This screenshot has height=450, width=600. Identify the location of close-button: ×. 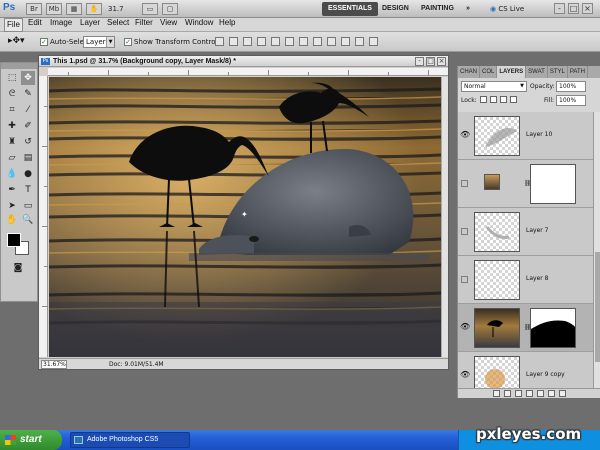
(587, 8).